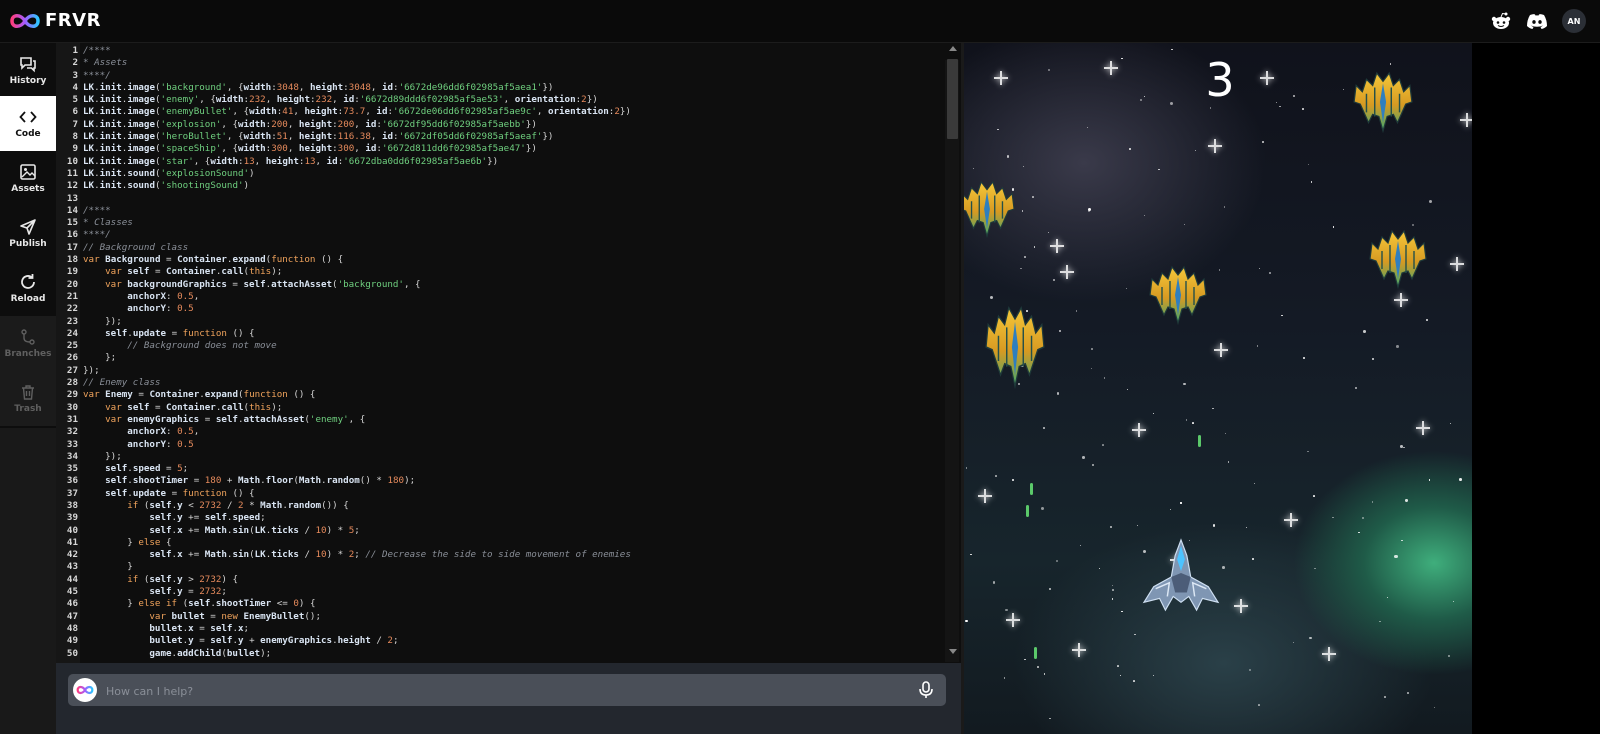 The height and width of the screenshot is (734, 1600). Describe the element at coordinates (343, 543) in the screenshot. I see `code-line: 41 } else {` at that location.